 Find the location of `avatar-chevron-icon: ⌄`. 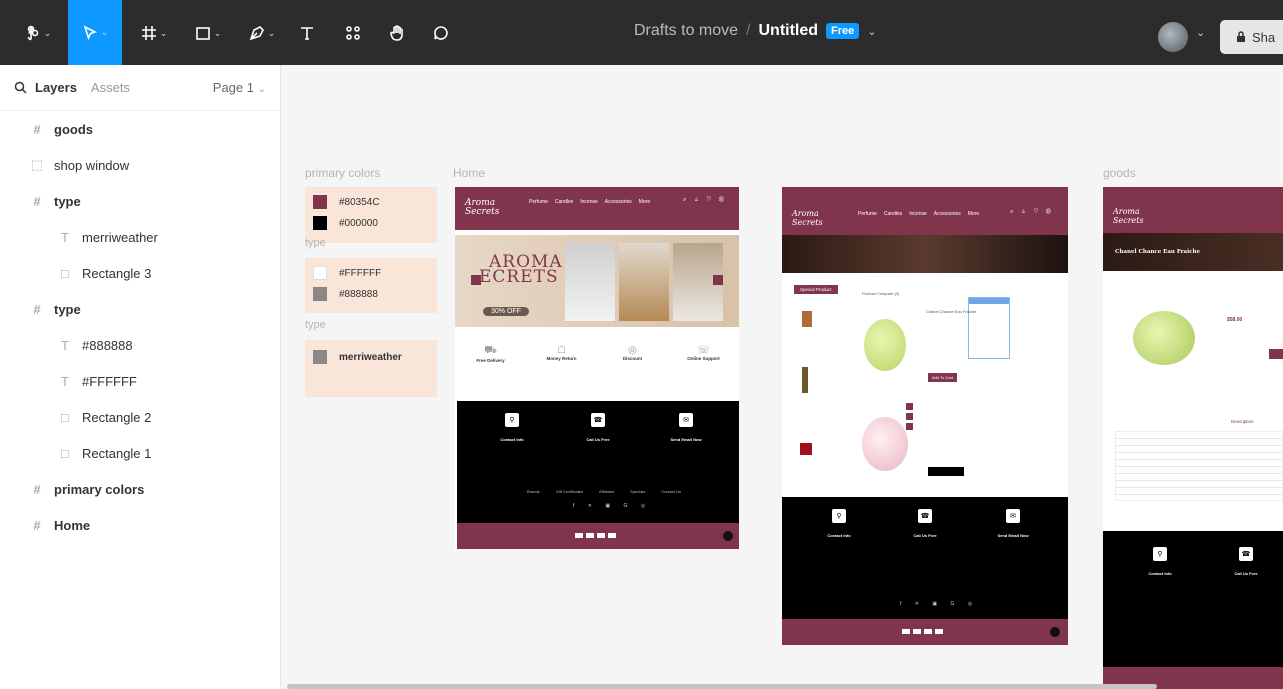

avatar-chevron-icon: ⌄ is located at coordinates (1200, 32).